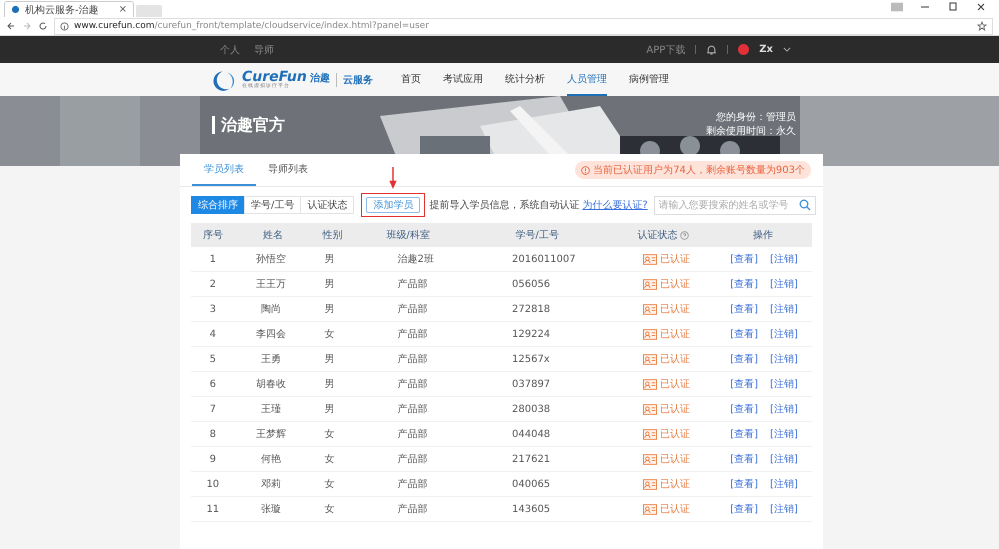  I want to click on info-icon, so click(64, 26).